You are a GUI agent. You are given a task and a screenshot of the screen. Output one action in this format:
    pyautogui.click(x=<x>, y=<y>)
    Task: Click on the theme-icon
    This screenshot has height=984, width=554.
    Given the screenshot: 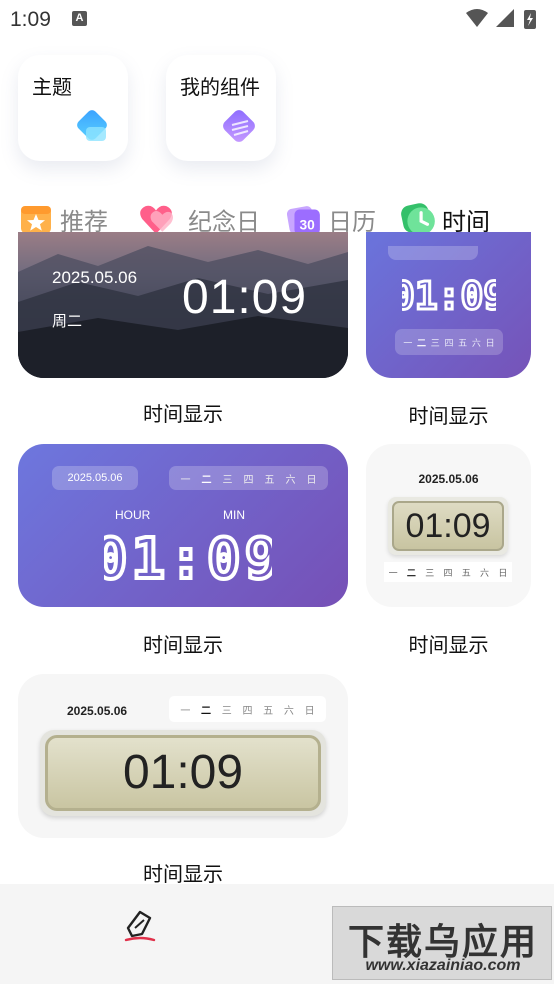 What is the action you would take?
    pyautogui.click(x=92, y=125)
    